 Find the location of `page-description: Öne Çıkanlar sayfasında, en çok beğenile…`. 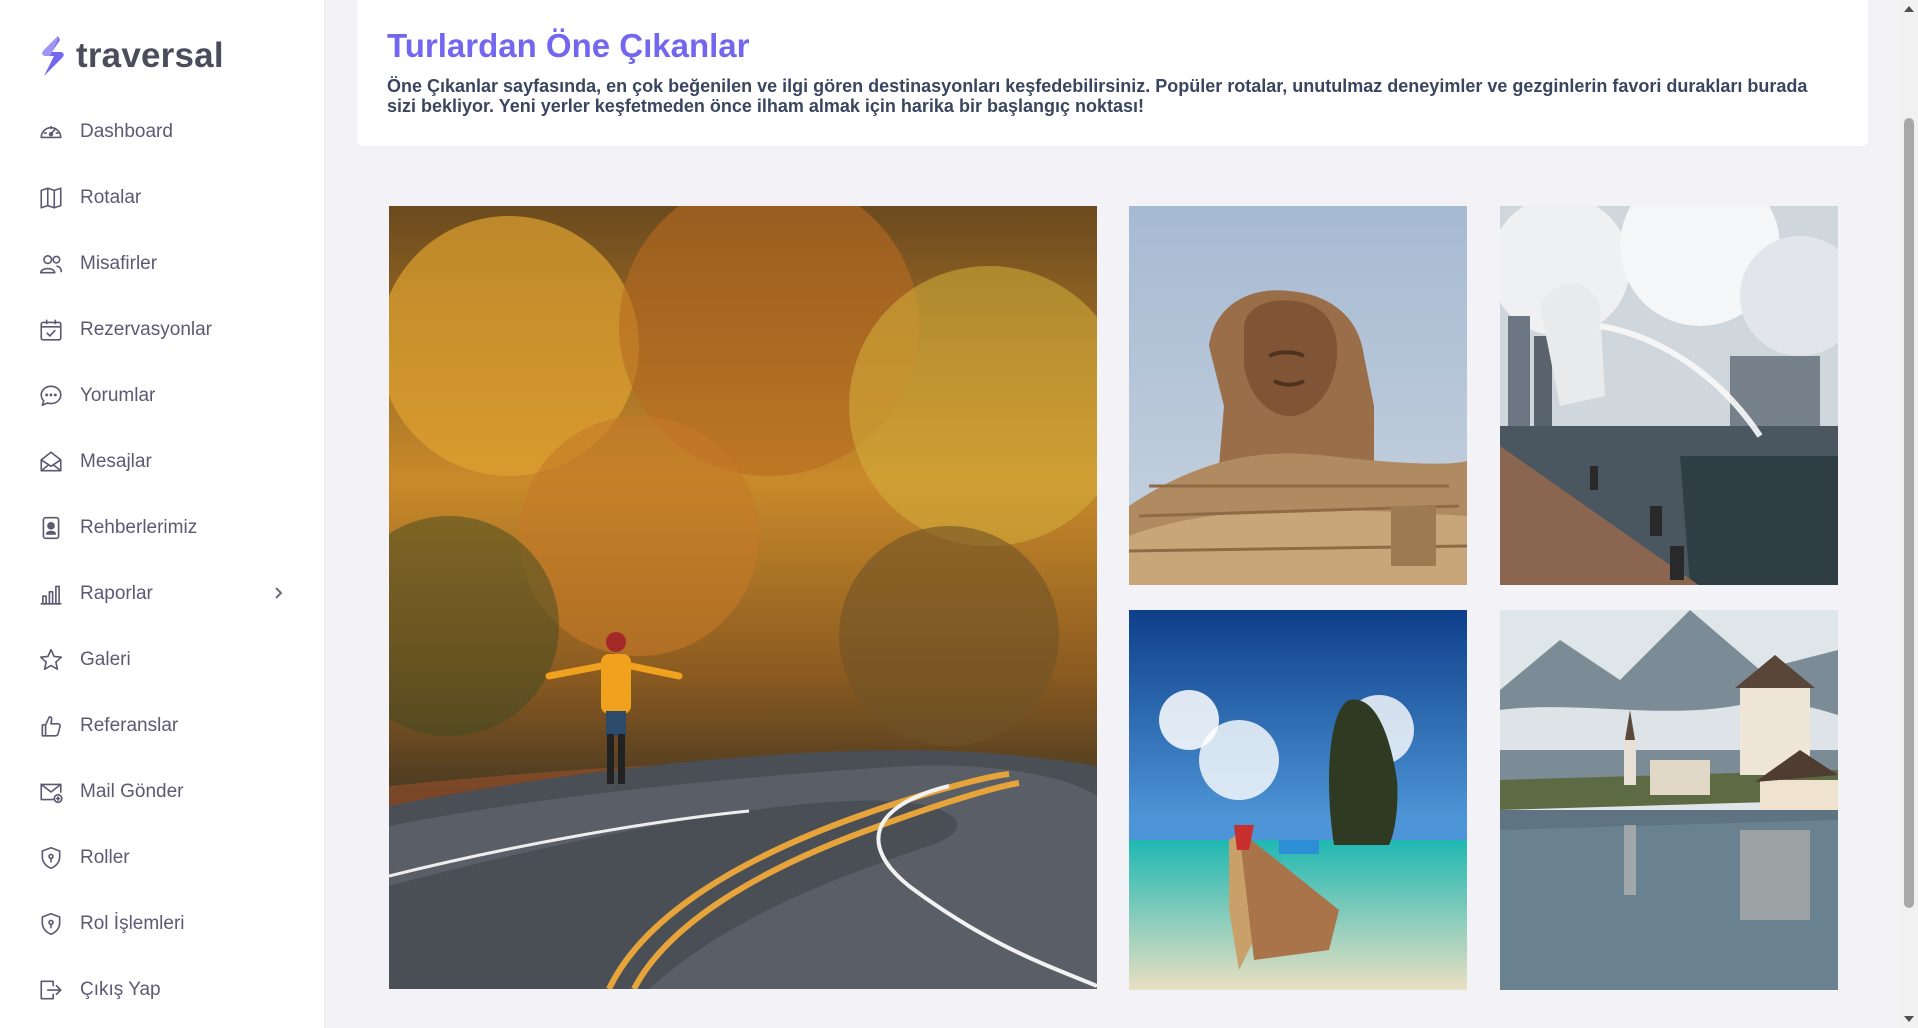

page-description: Öne Çıkanlar sayfasında, en çok beğenile… is located at coordinates (1097, 96).